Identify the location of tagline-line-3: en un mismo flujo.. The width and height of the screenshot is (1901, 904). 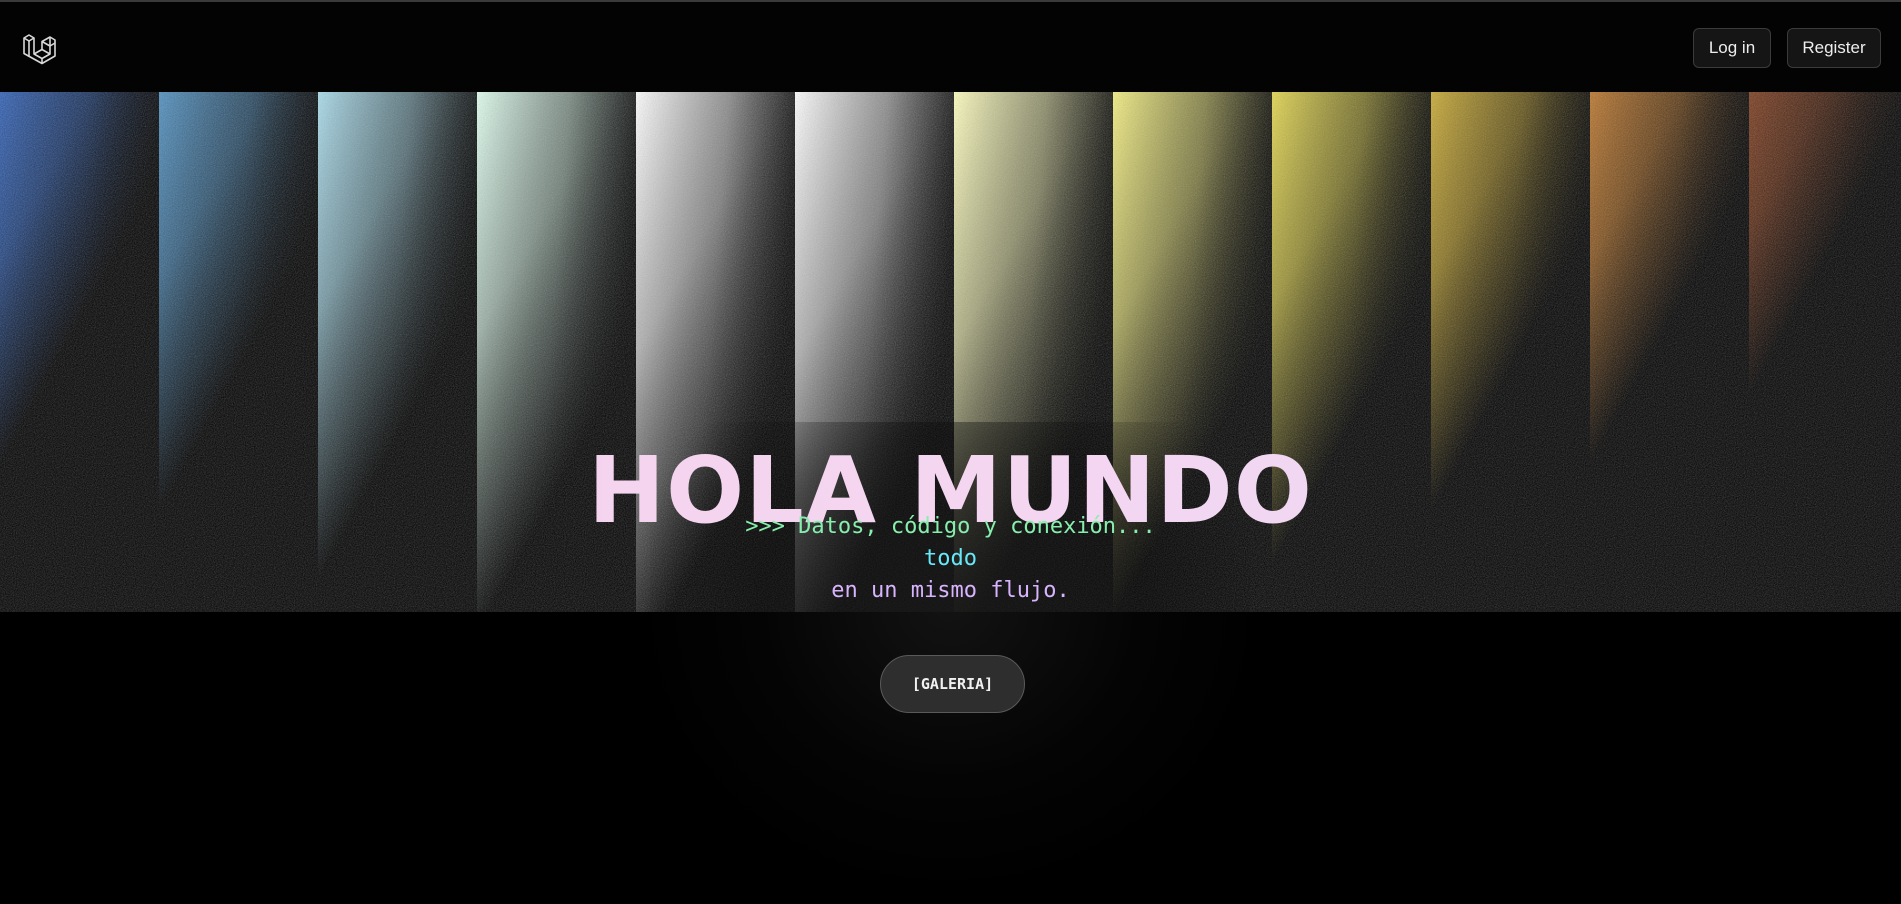
(950, 590).